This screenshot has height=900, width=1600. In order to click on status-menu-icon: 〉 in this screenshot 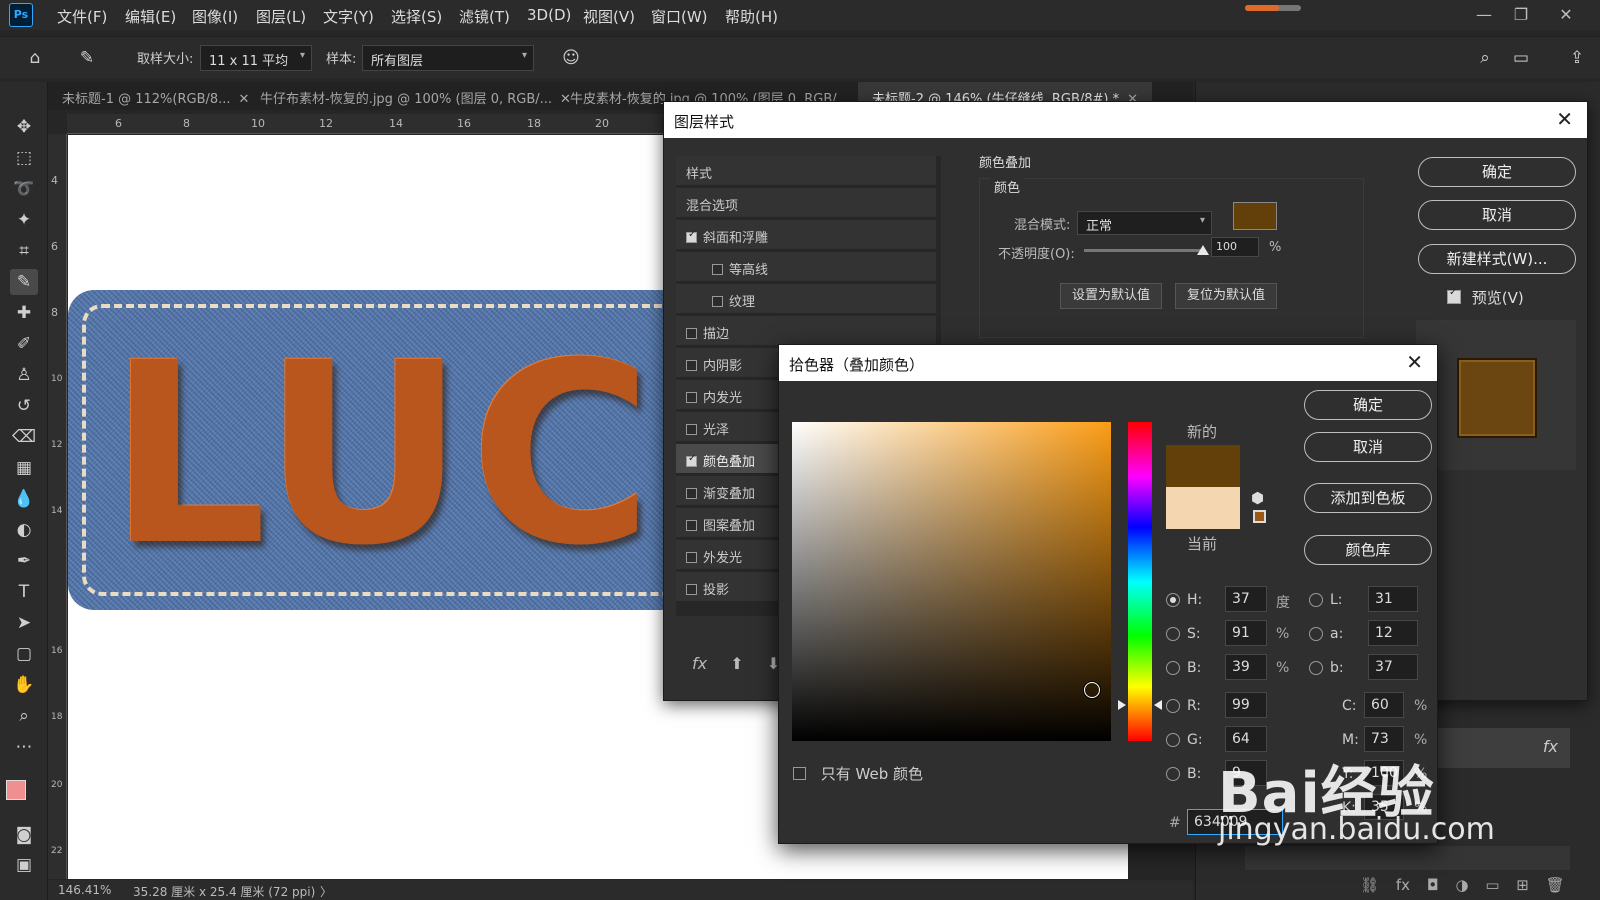, I will do `click(326, 891)`.